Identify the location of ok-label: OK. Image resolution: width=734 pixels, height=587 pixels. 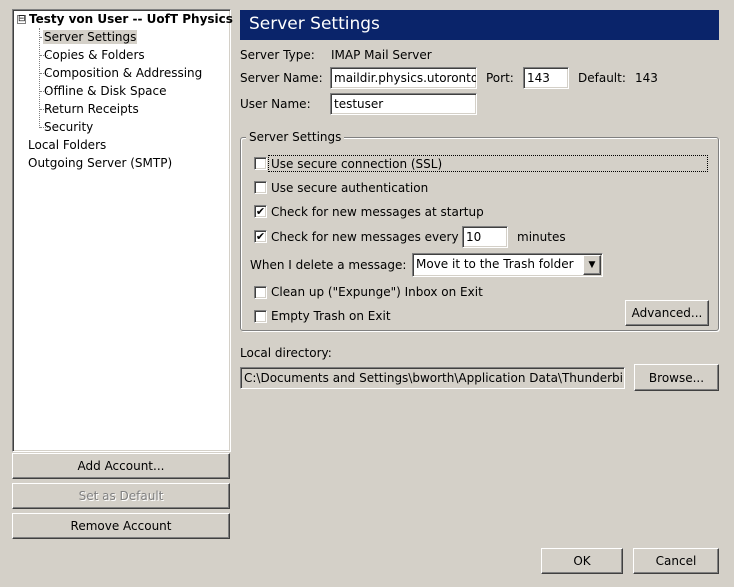
(582, 561).